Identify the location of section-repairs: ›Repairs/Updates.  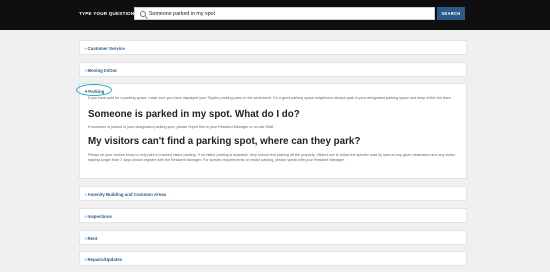
(273, 258).